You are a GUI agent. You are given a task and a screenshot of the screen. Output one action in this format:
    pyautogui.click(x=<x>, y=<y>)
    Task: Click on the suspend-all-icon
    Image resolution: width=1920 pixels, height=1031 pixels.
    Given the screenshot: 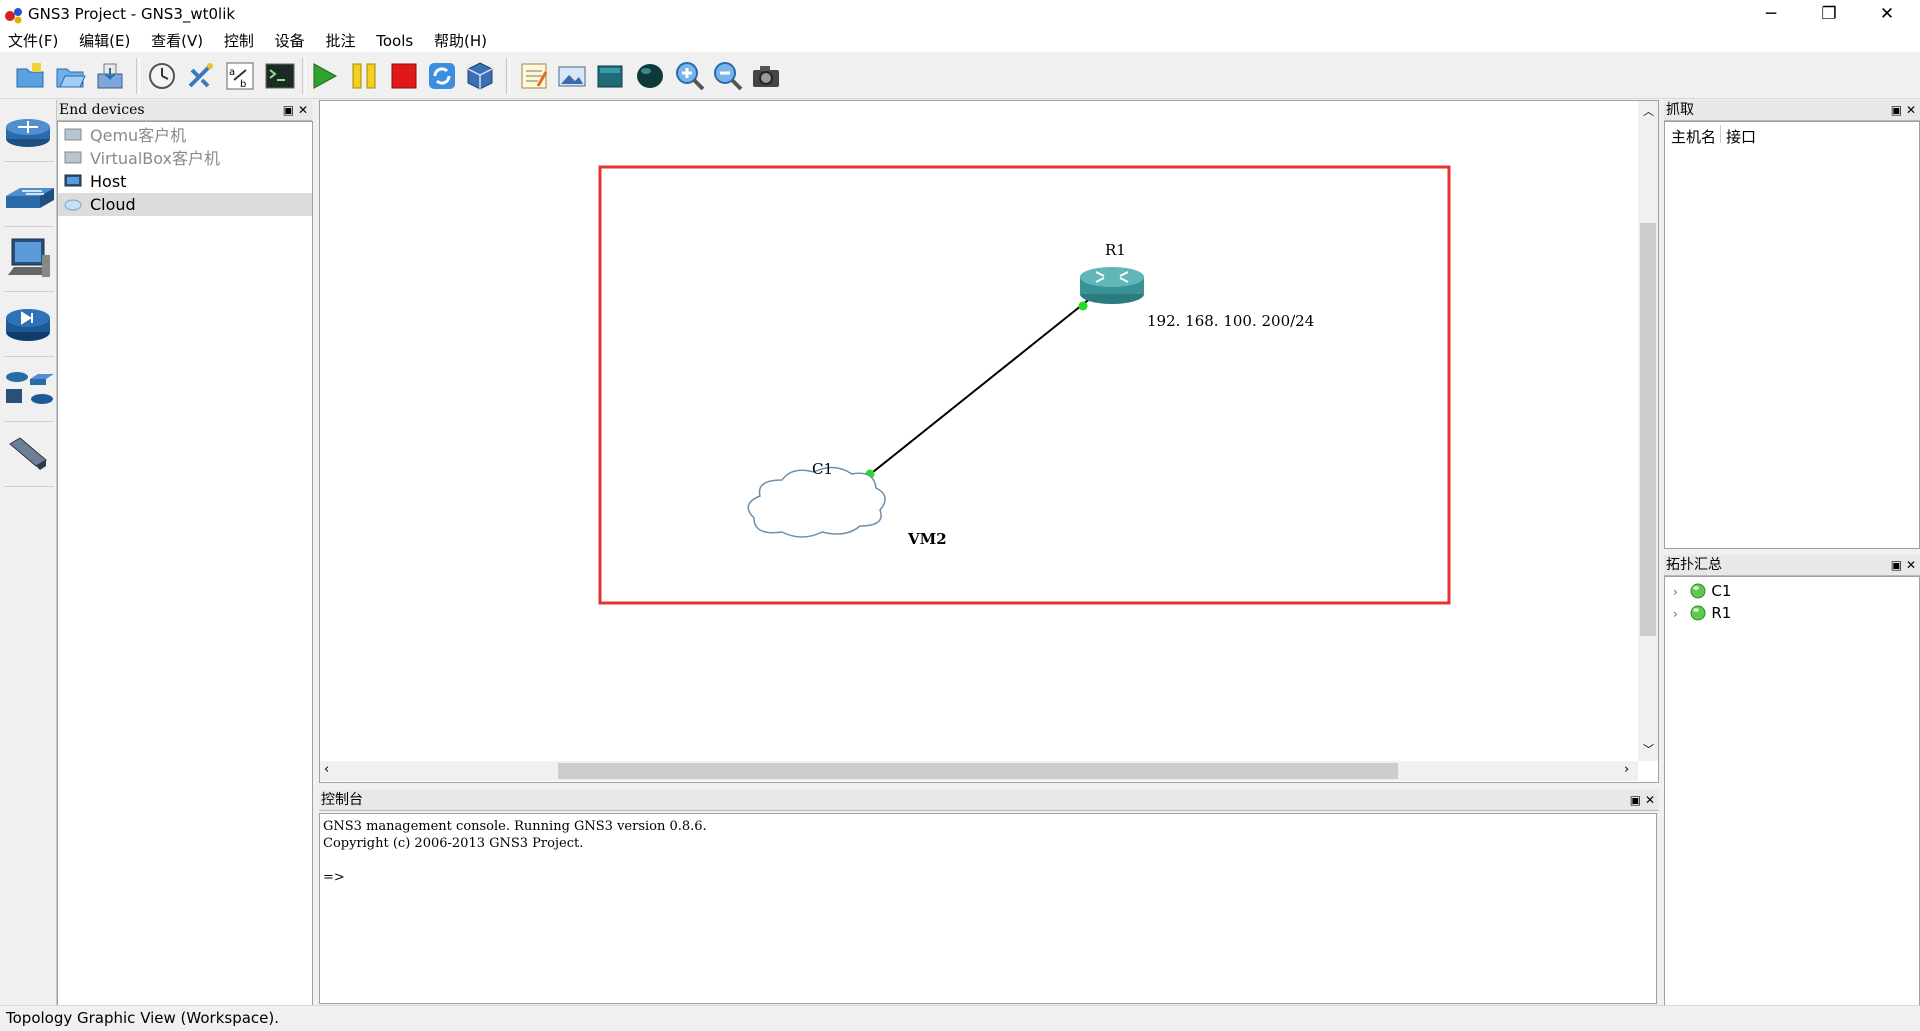 What is the action you would take?
    pyautogui.click(x=364, y=76)
    